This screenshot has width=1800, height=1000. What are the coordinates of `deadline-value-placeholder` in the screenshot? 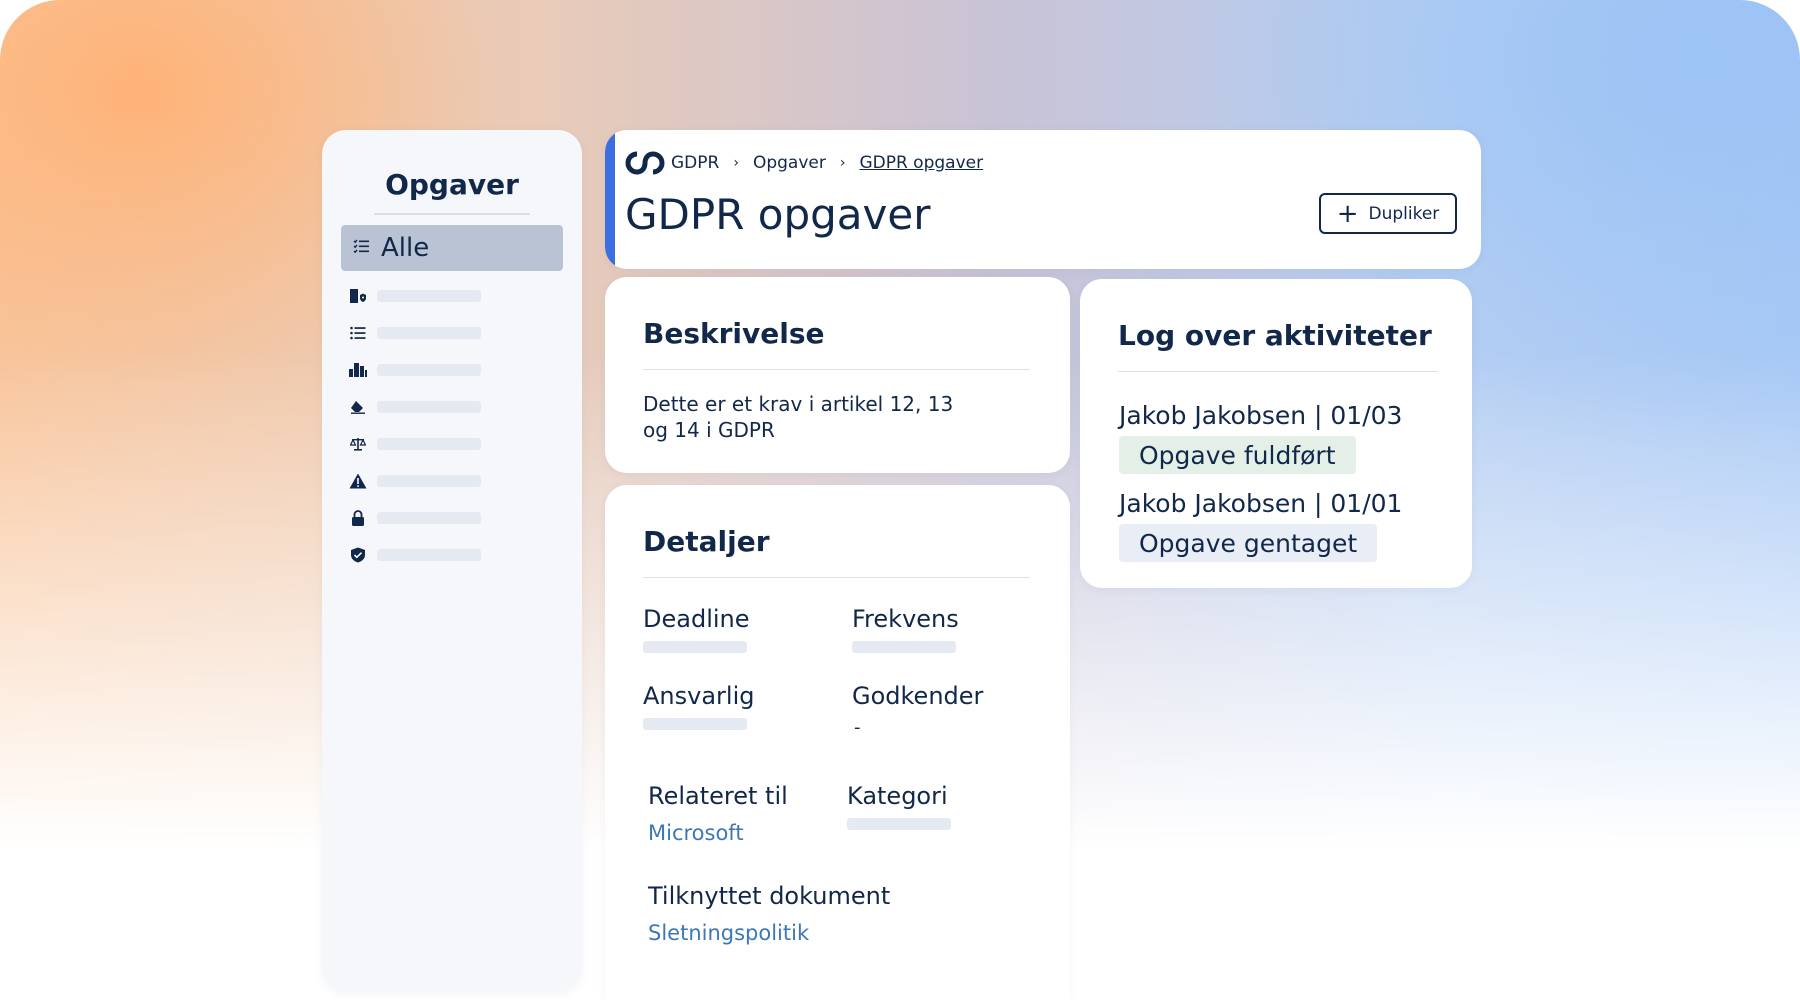 It's located at (695, 647).